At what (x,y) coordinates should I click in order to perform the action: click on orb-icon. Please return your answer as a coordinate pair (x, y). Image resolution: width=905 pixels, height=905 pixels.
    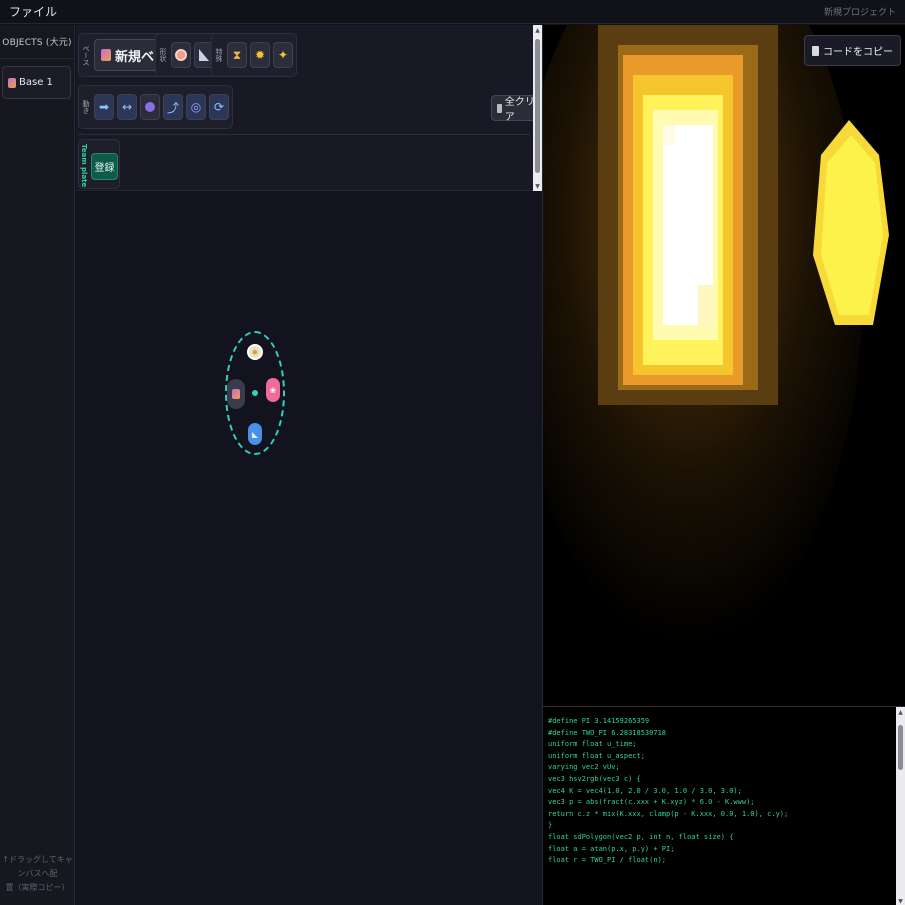
    Looking at the image, I should click on (150, 107).